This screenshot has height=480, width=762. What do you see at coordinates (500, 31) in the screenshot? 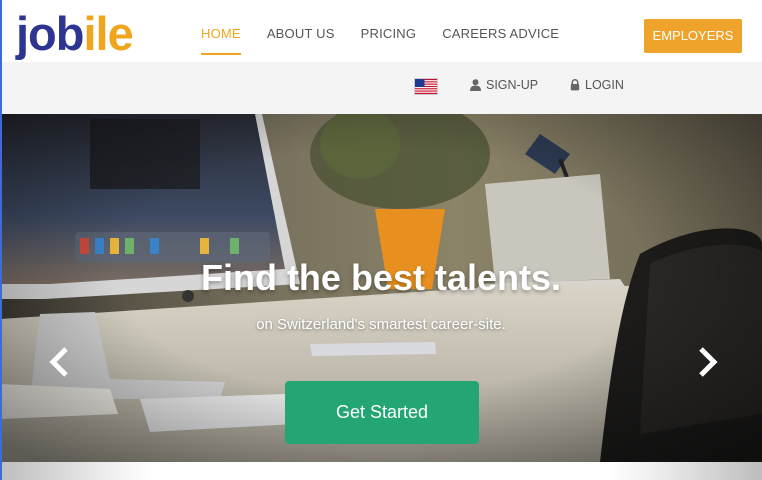
I see `nav-careers-advice: CAREERS ADVICE` at bounding box center [500, 31].